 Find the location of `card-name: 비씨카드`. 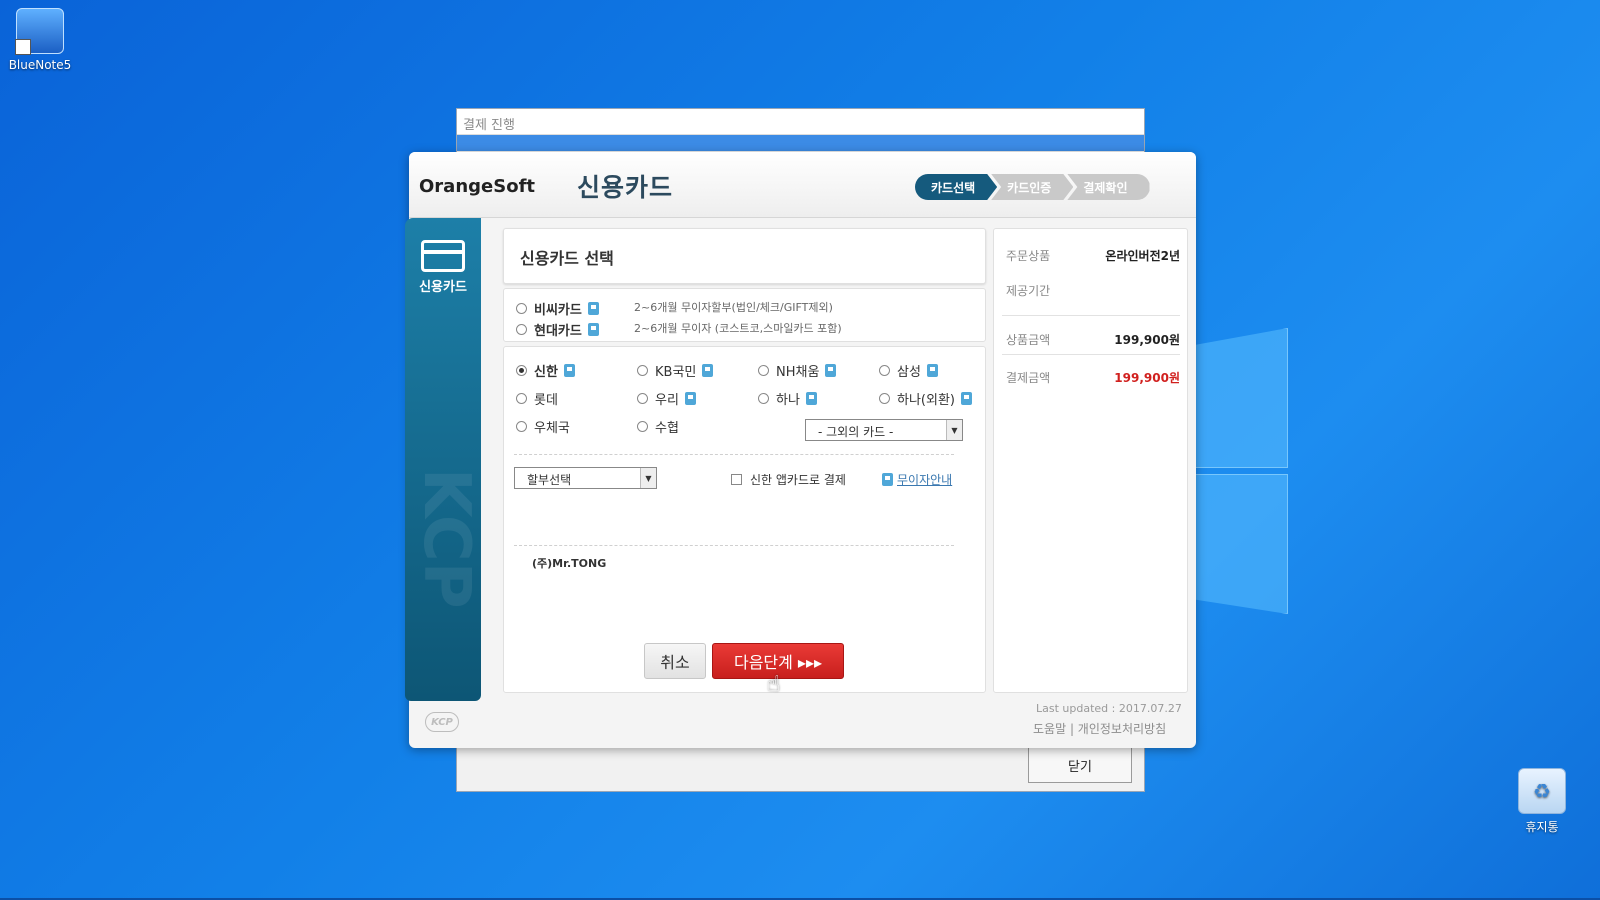

card-name: 비씨카드 is located at coordinates (558, 310).